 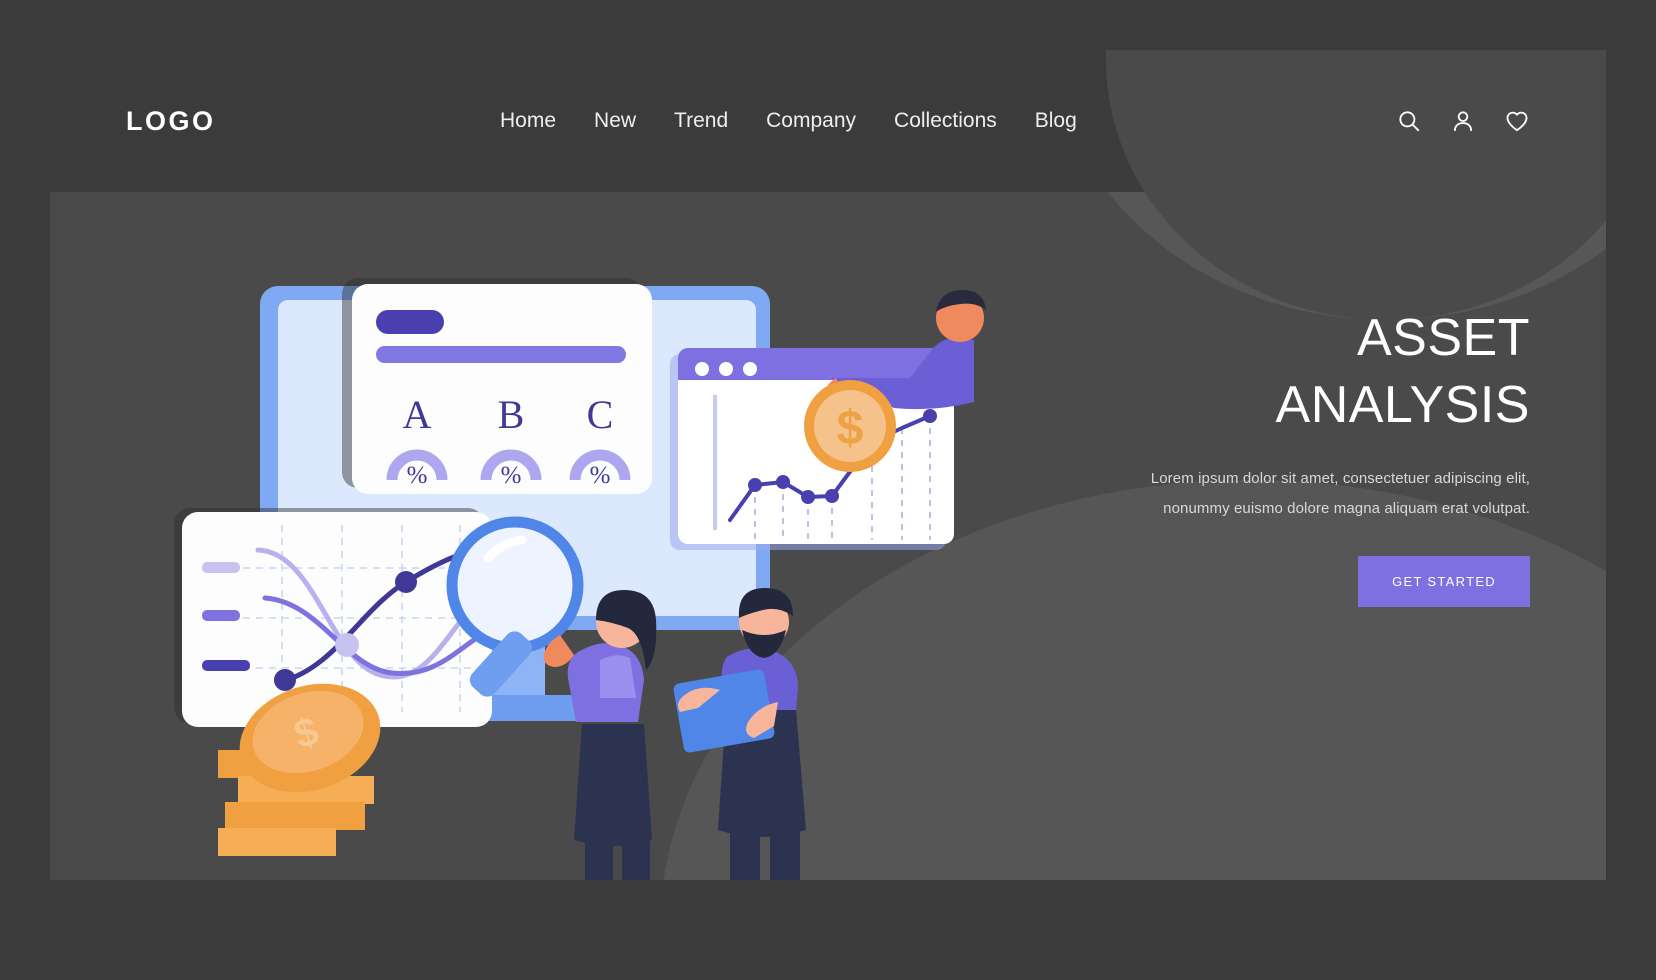 I want to click on gauge-unit-c: %, so click(x=600, y=475).